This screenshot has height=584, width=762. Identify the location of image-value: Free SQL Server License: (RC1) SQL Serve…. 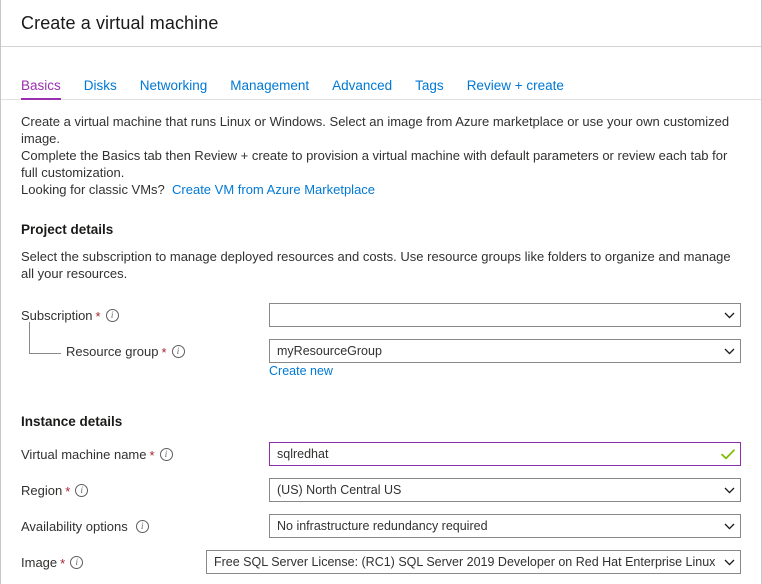
(475, 562).